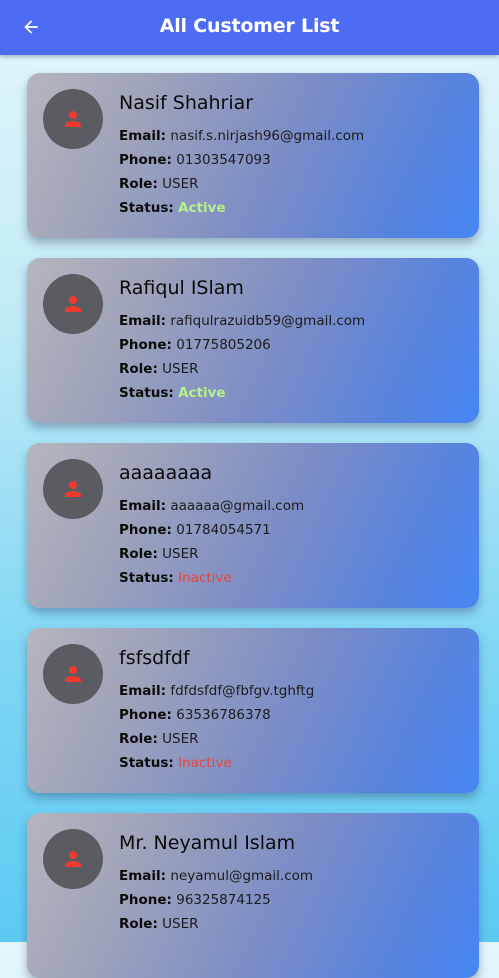  Describe the element at coordinates (268, 321) in the screenshot. I see `email-value: rafiqulrazuidb59@gmail.com` at that location.